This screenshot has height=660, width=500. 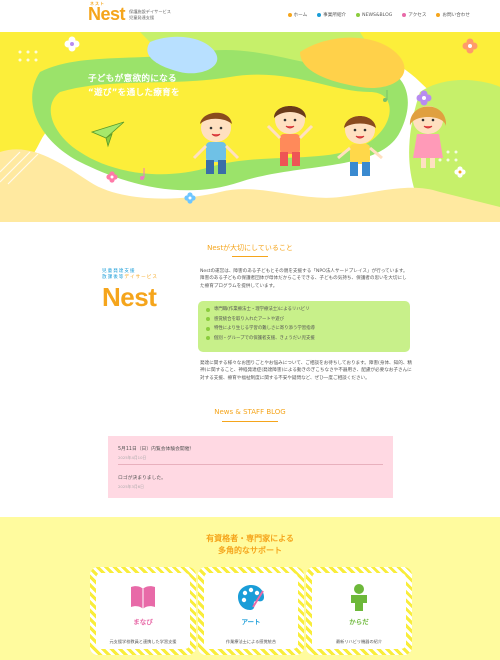 I want to click on feature-item: 専門職(作業療法士・理学療法士)によるリハビリ, so click(x=304, y=310).